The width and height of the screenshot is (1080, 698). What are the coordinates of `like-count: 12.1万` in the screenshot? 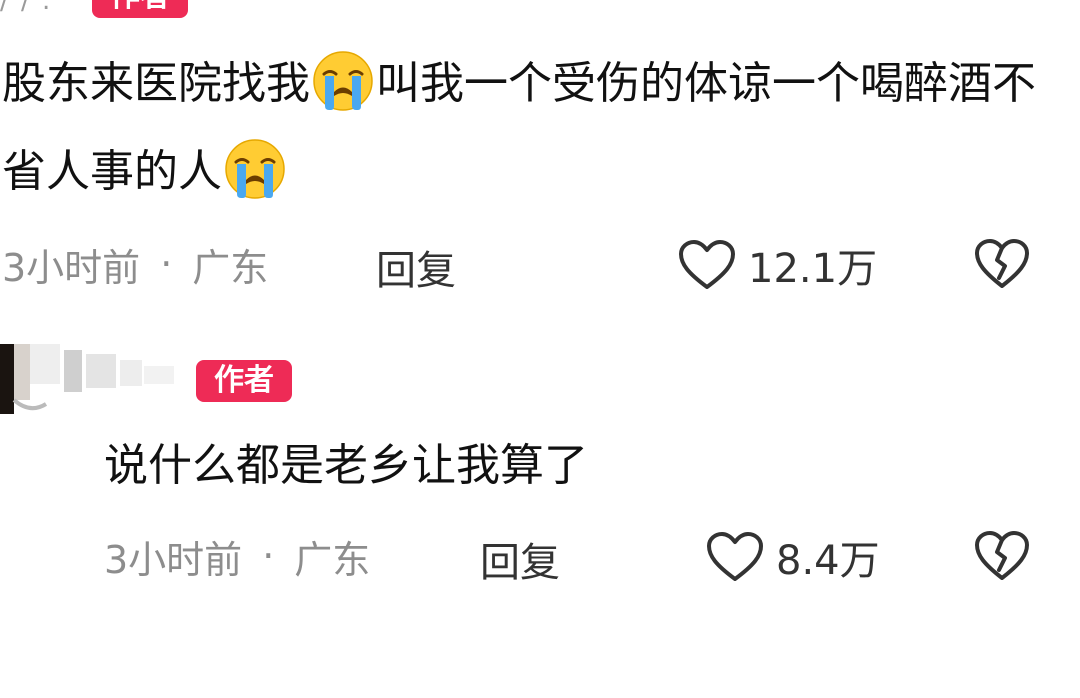 It's located at (813, 269).